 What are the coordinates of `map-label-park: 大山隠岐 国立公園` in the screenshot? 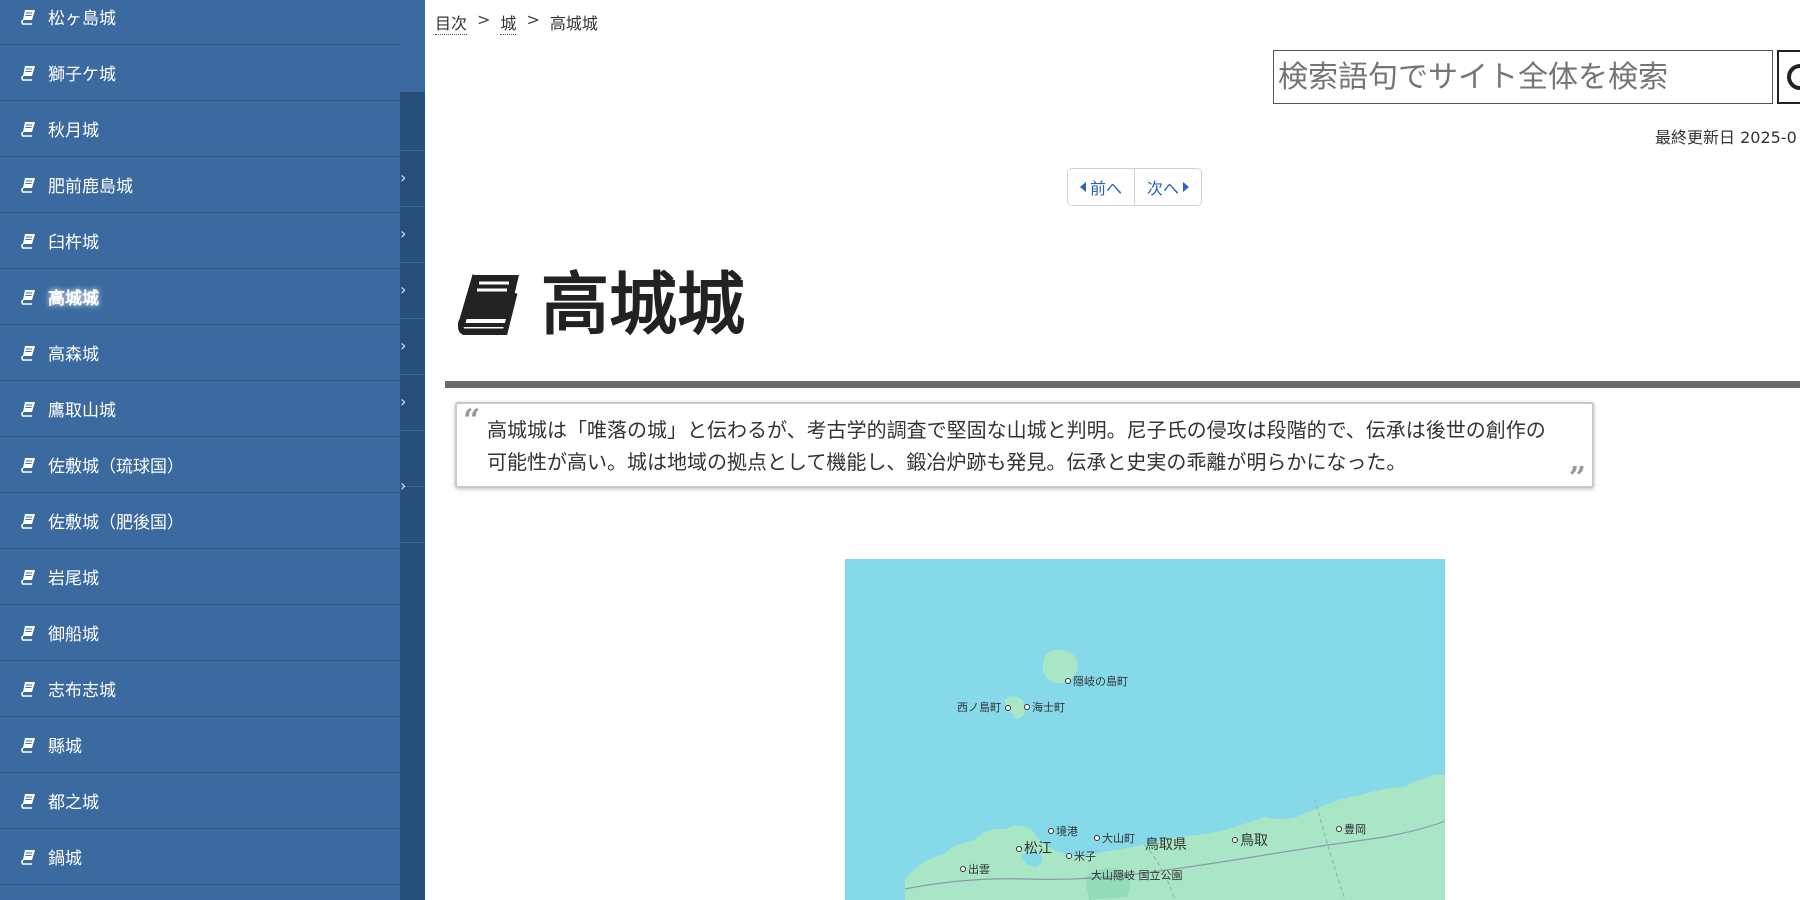 It's located at (1137, 875).